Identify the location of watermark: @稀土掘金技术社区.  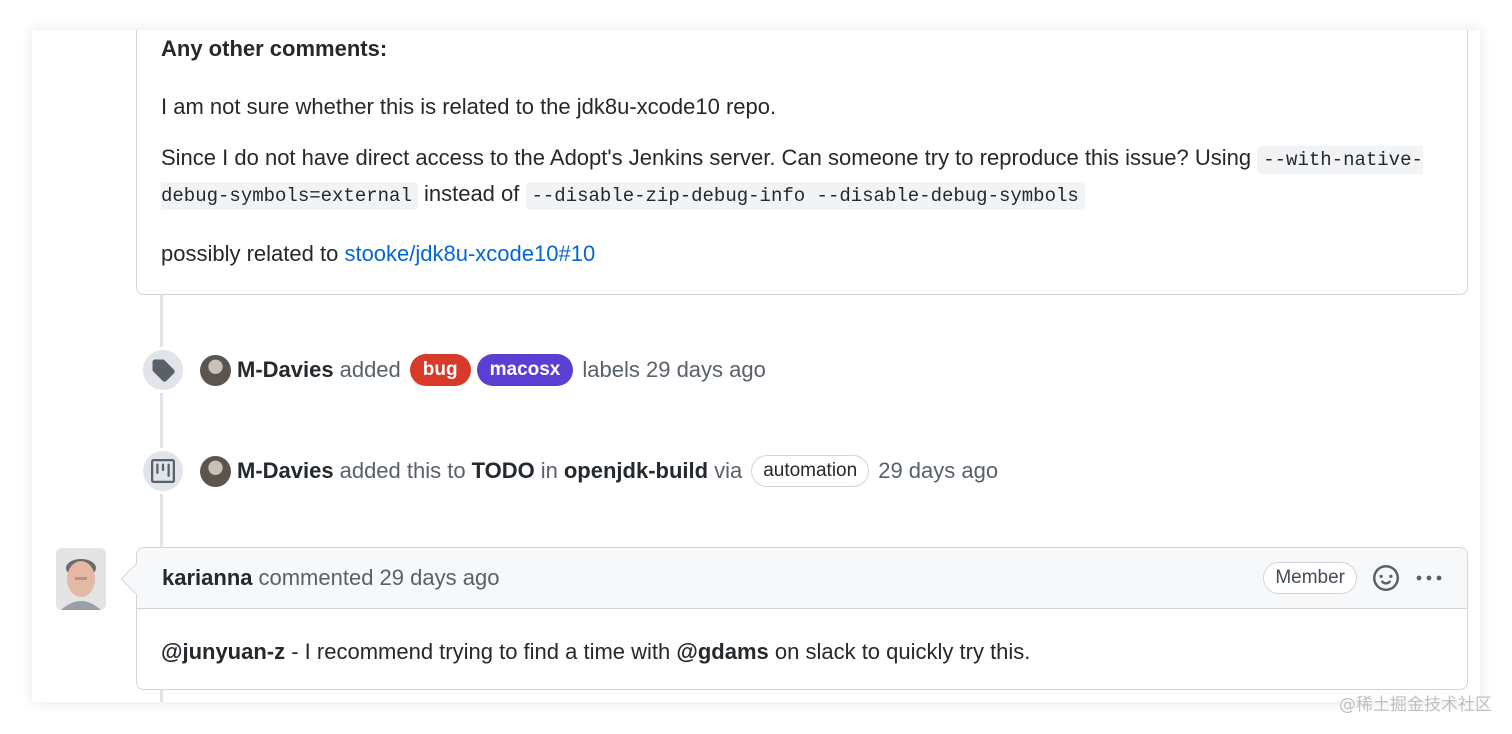
(1415, 705).